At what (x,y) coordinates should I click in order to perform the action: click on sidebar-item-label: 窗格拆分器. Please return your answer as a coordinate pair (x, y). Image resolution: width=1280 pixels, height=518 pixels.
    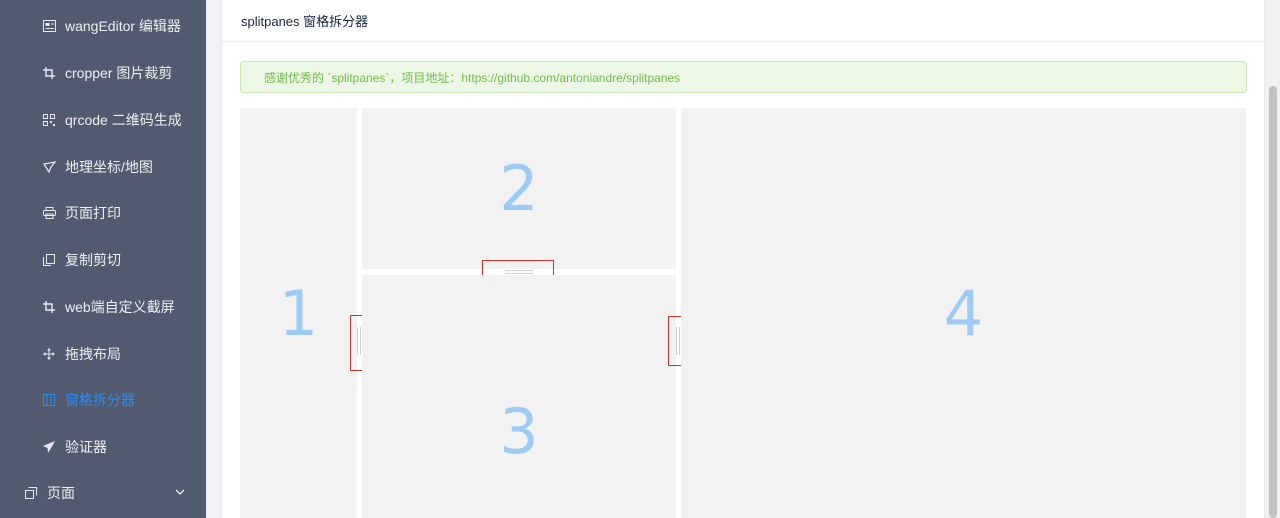
    Looking at the image, I should click on (100, 400).